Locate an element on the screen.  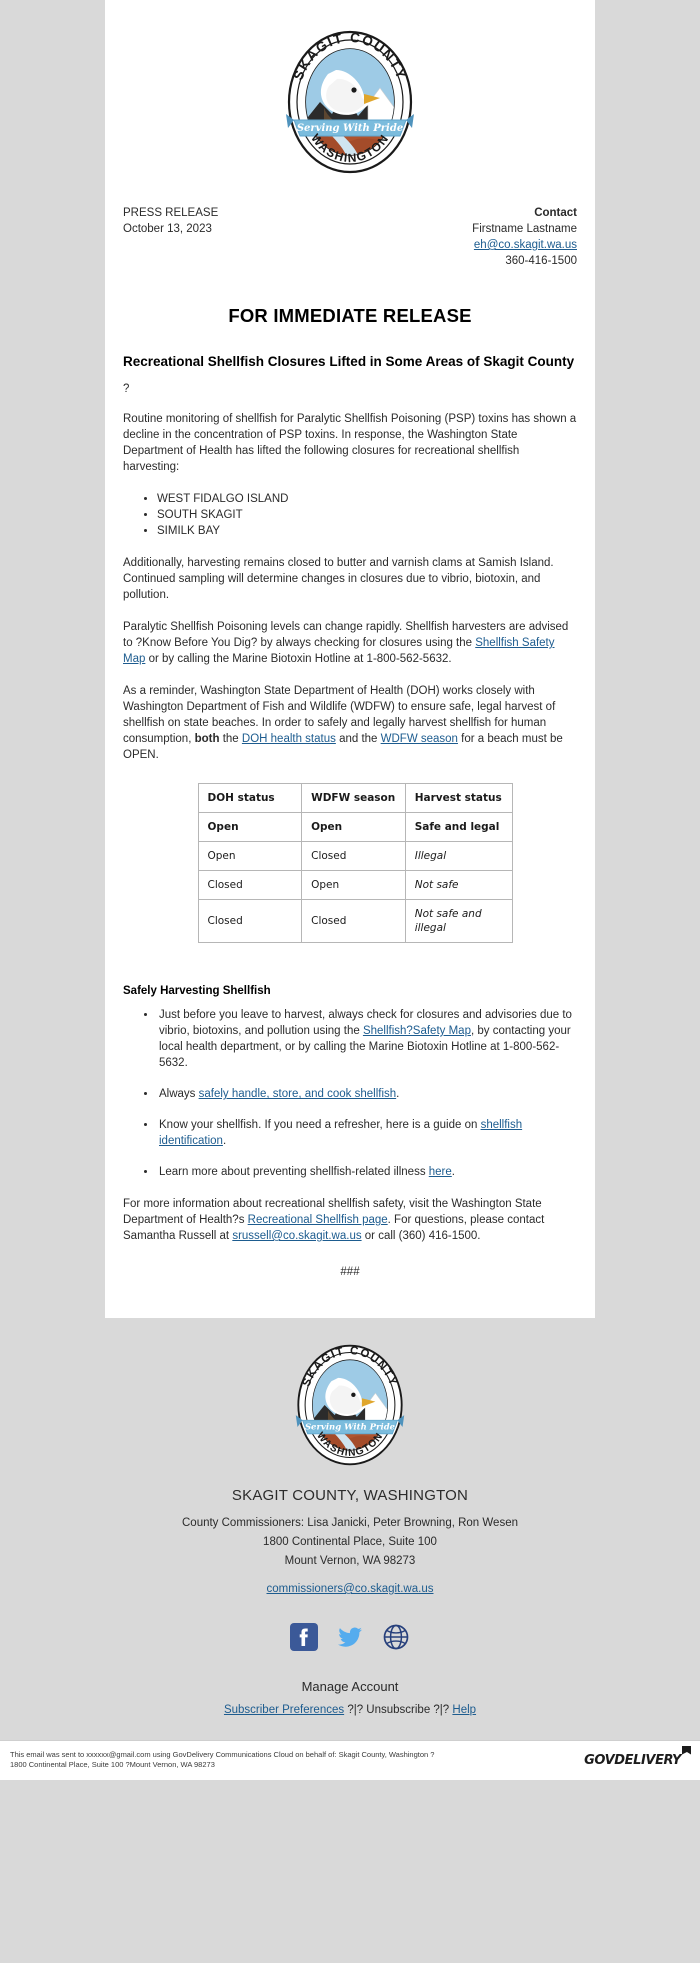
footer-address-line-2: Mount Vernon, WA 98273 is located at coordinates (350, 1561).